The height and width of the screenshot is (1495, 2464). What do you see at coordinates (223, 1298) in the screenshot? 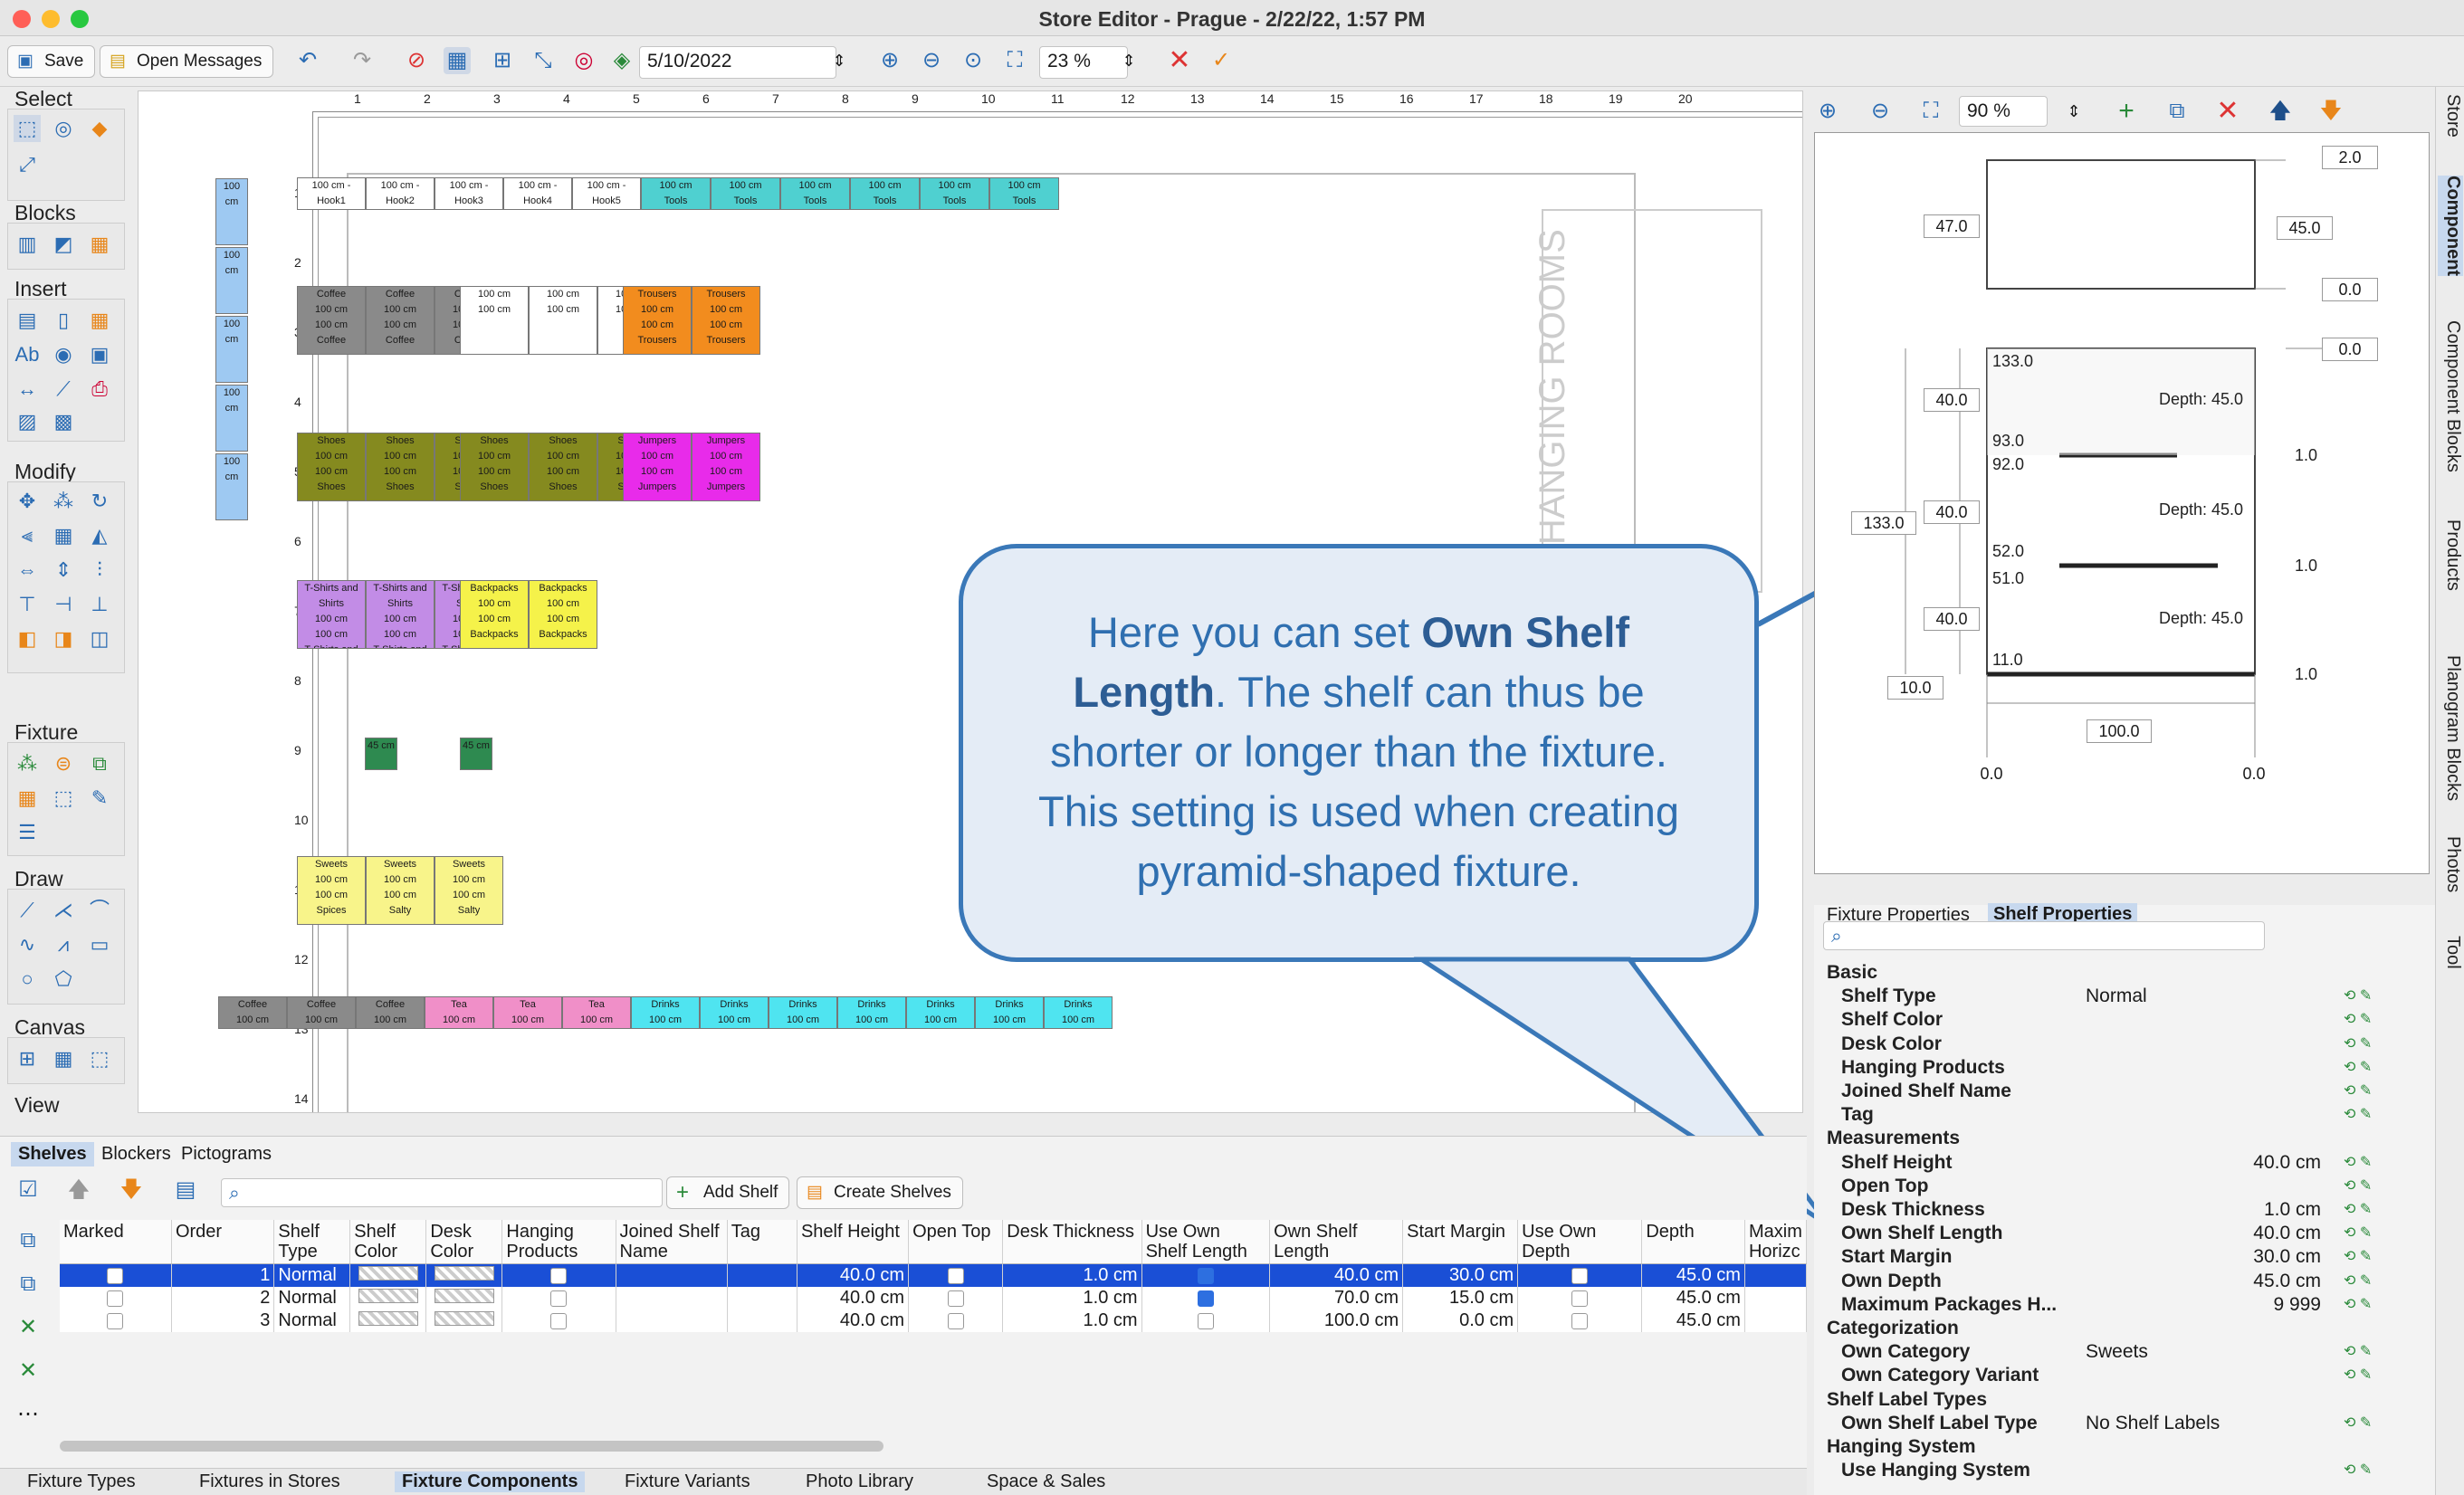
I see `table-cell: 2` at bounding box center [223, 1298].